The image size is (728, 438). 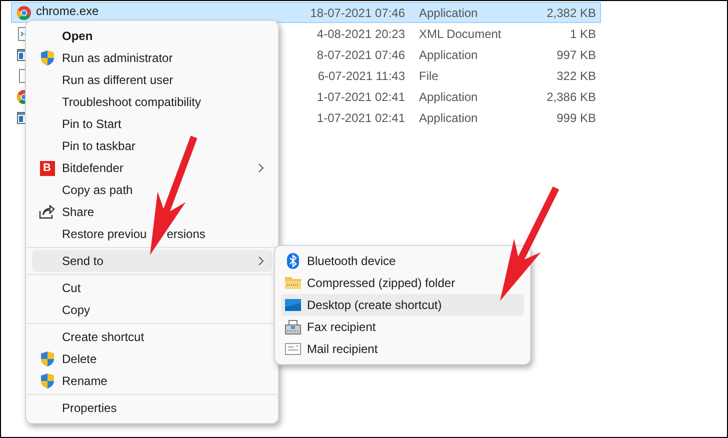 I want to click on menu-item: Open, so click(x=152, y=36).